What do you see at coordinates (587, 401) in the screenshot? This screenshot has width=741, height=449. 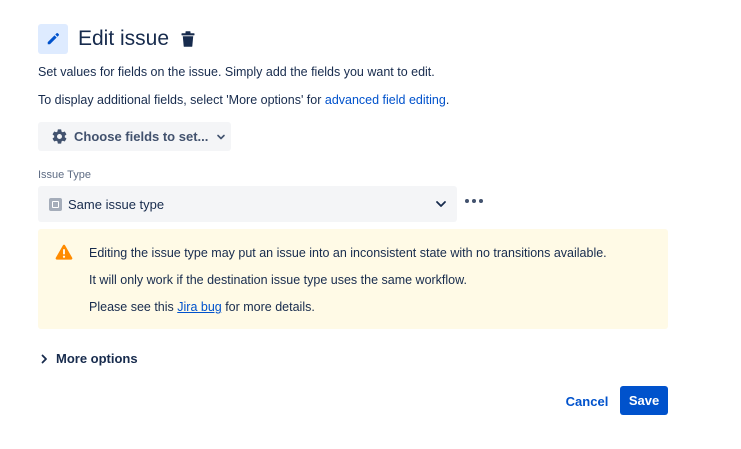 I see `cancel-button: Cancel` at bounding box center [587, 401].